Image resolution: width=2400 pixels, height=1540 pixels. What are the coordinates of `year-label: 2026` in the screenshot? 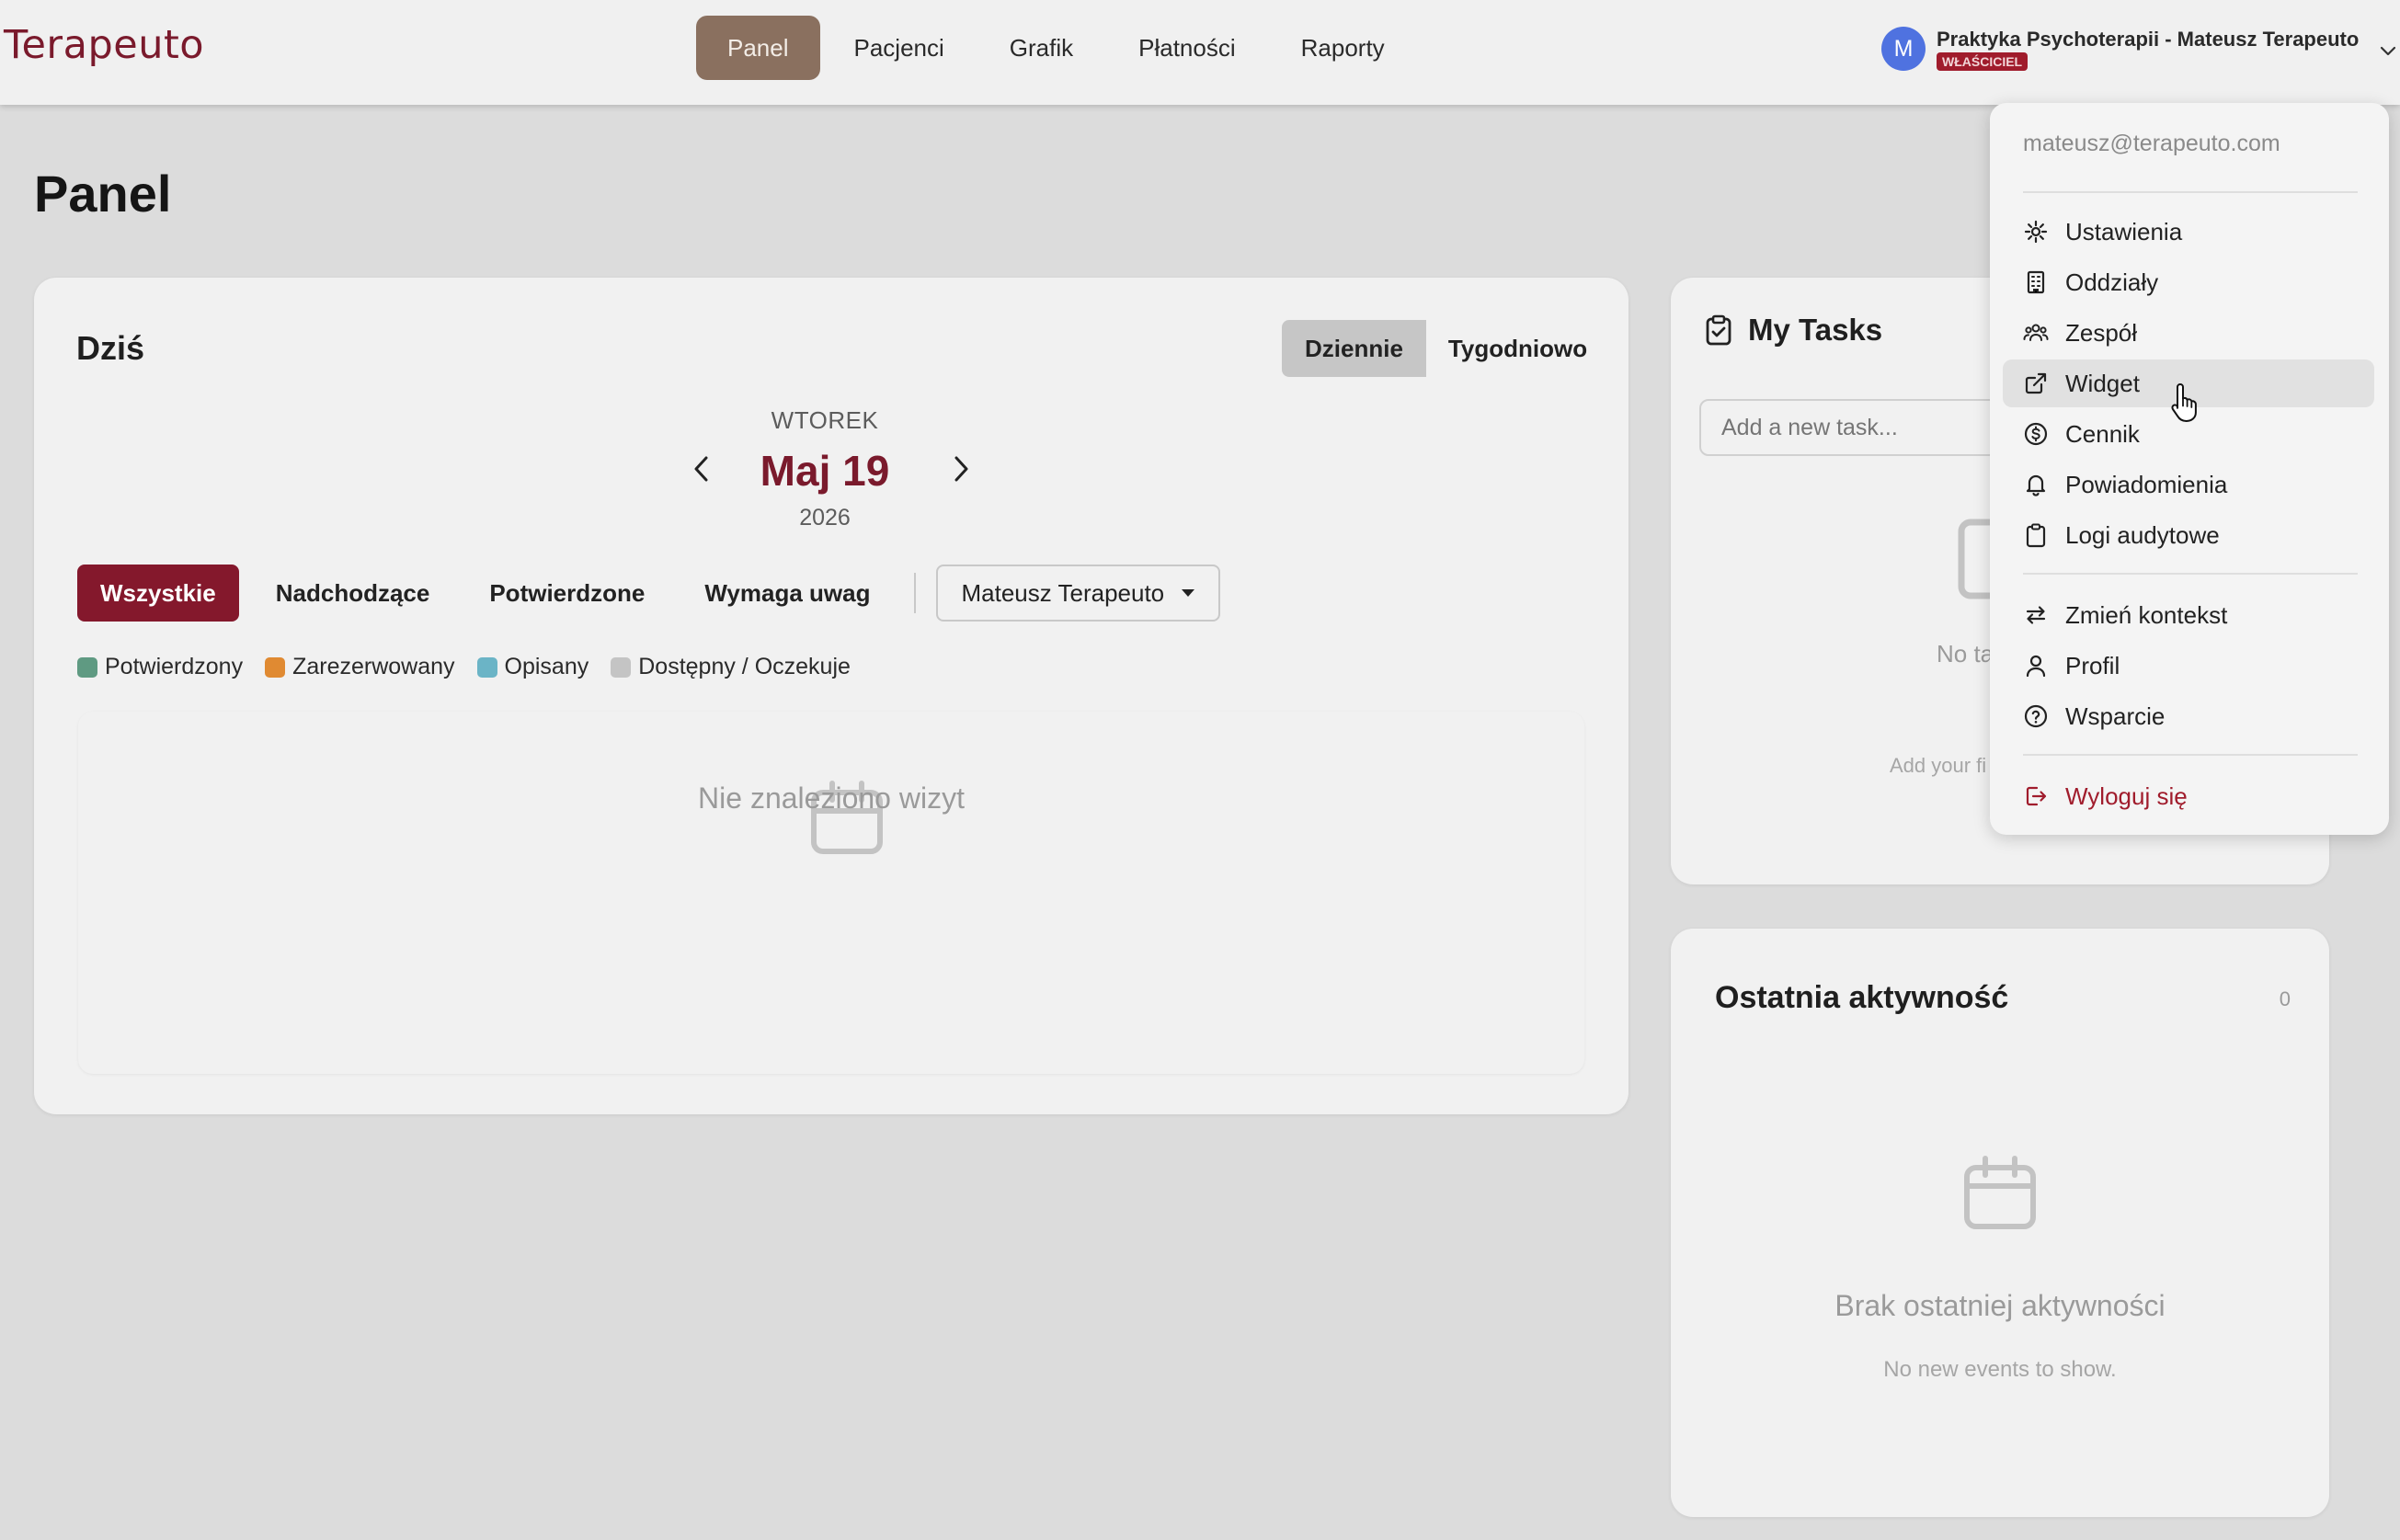 It's located at (825, 517).